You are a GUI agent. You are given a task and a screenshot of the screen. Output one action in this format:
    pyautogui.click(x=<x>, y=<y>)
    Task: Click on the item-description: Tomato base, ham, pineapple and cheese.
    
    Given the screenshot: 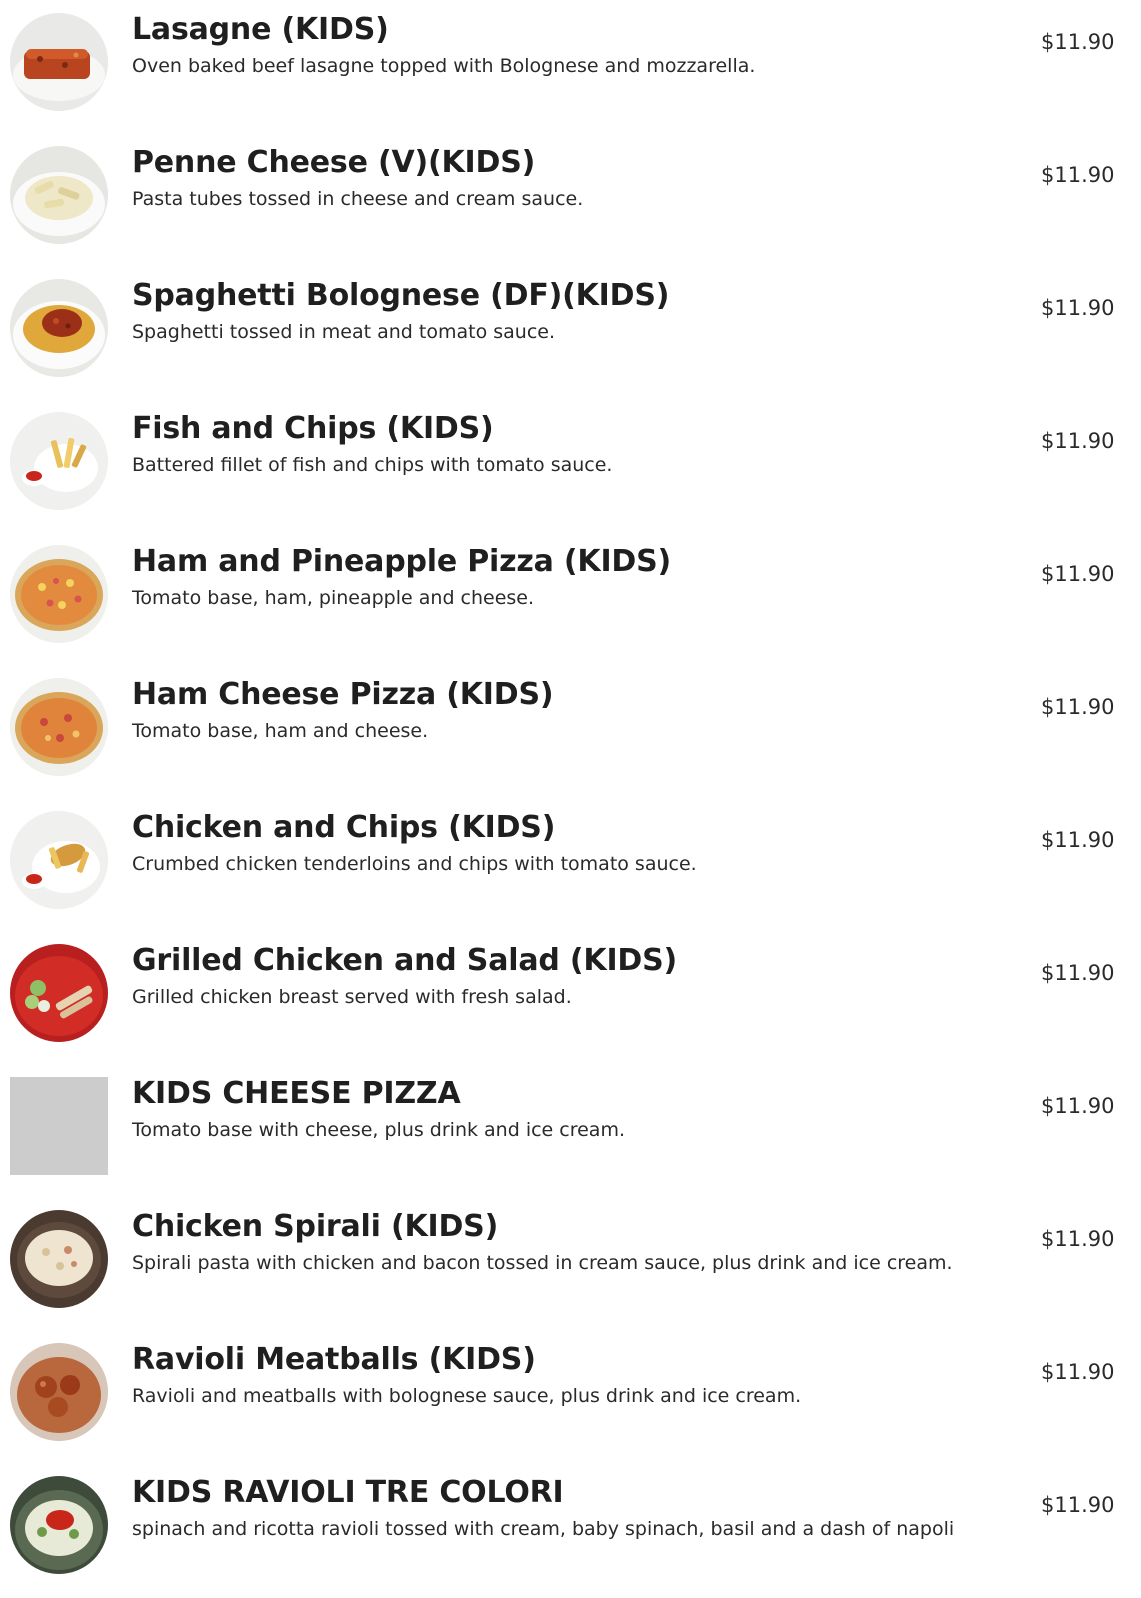 What is the action you would take?
    pyautogui.click(x=333, y=598)
    